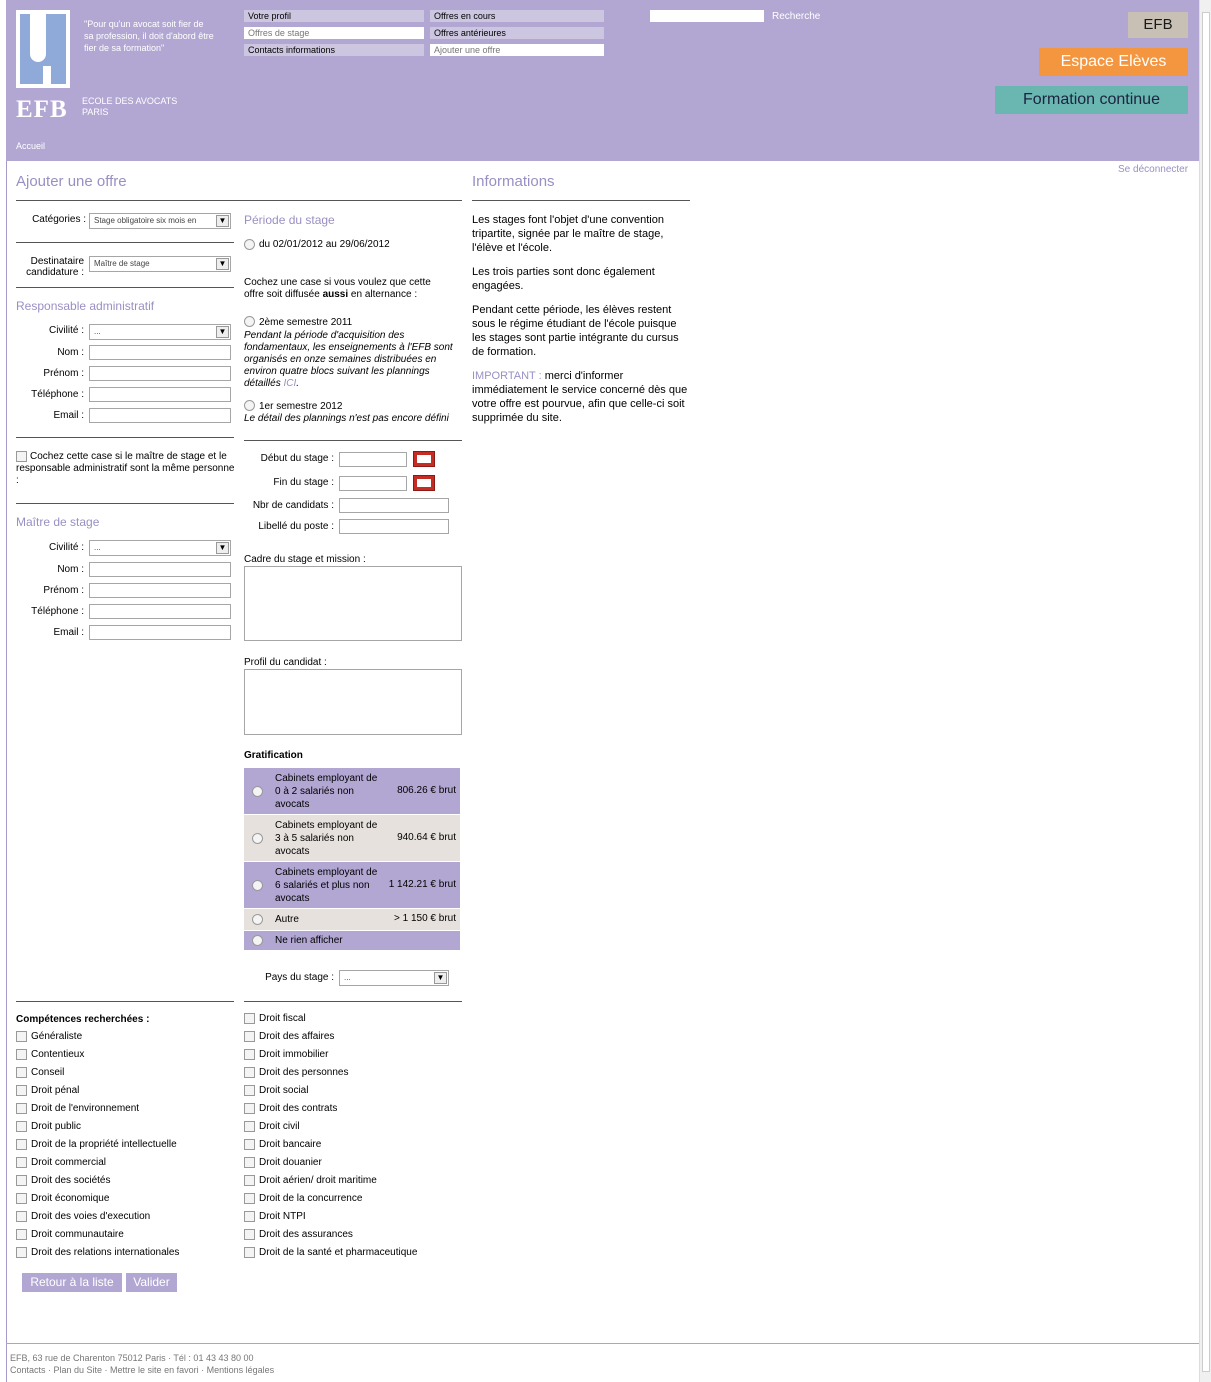 The image size is (1211, 1382). Describe the element at coordinates (517, 16) in the screenshot. I see `nav-offres-en-cours: Offres en cours` at that location.